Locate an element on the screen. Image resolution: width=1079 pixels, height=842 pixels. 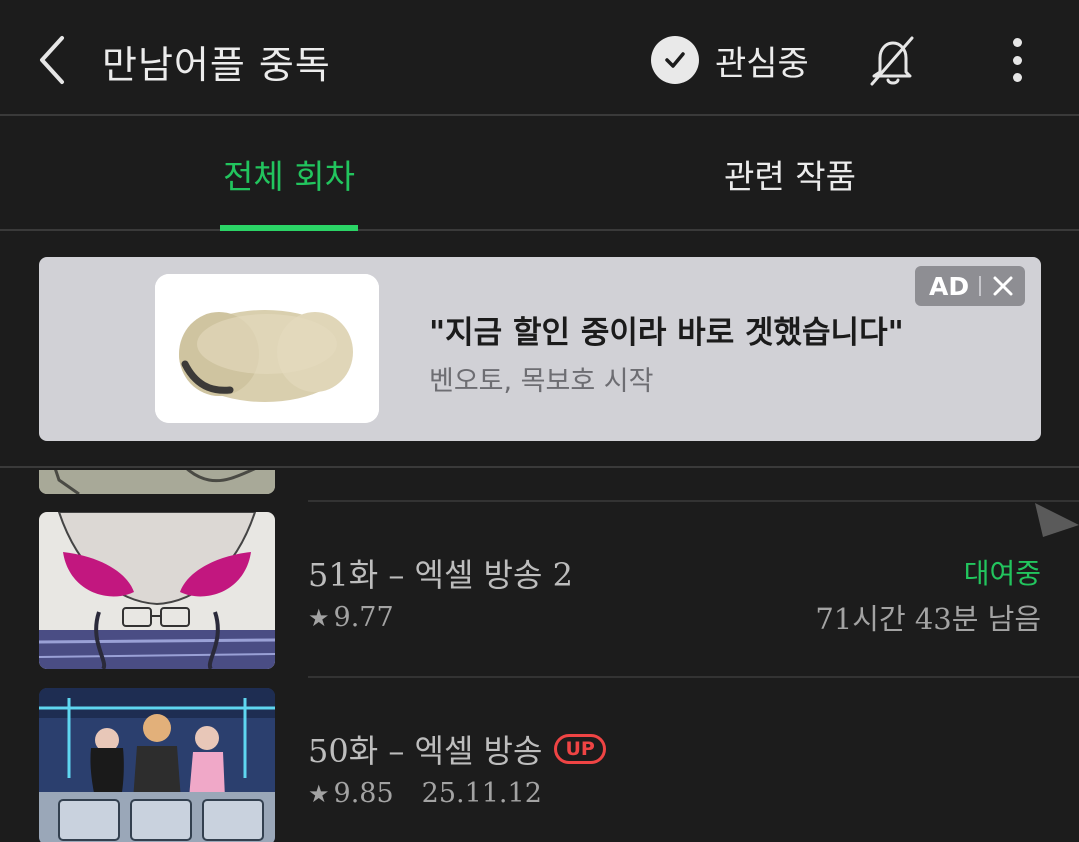
ad-headline: "지금 할인 중이라 바로 겟했습니다" is located at coordinates (666, 333).